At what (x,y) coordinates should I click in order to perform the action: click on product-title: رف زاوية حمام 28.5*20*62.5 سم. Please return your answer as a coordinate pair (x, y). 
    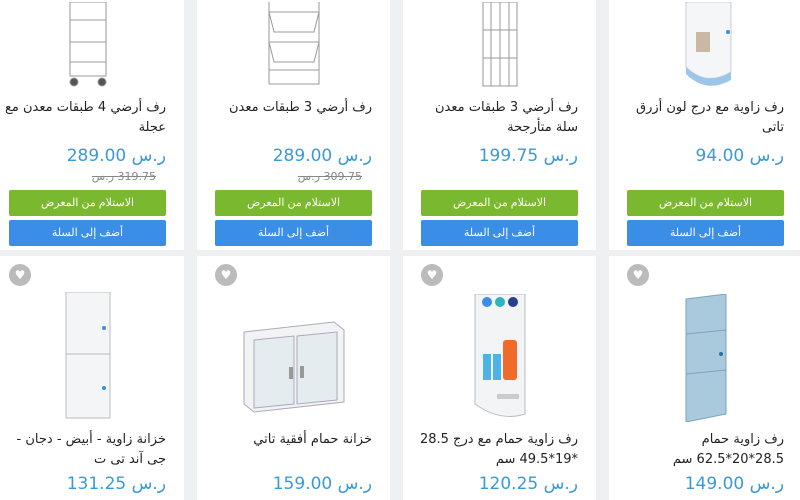
    Looking at the image, I should click on (701, 450).